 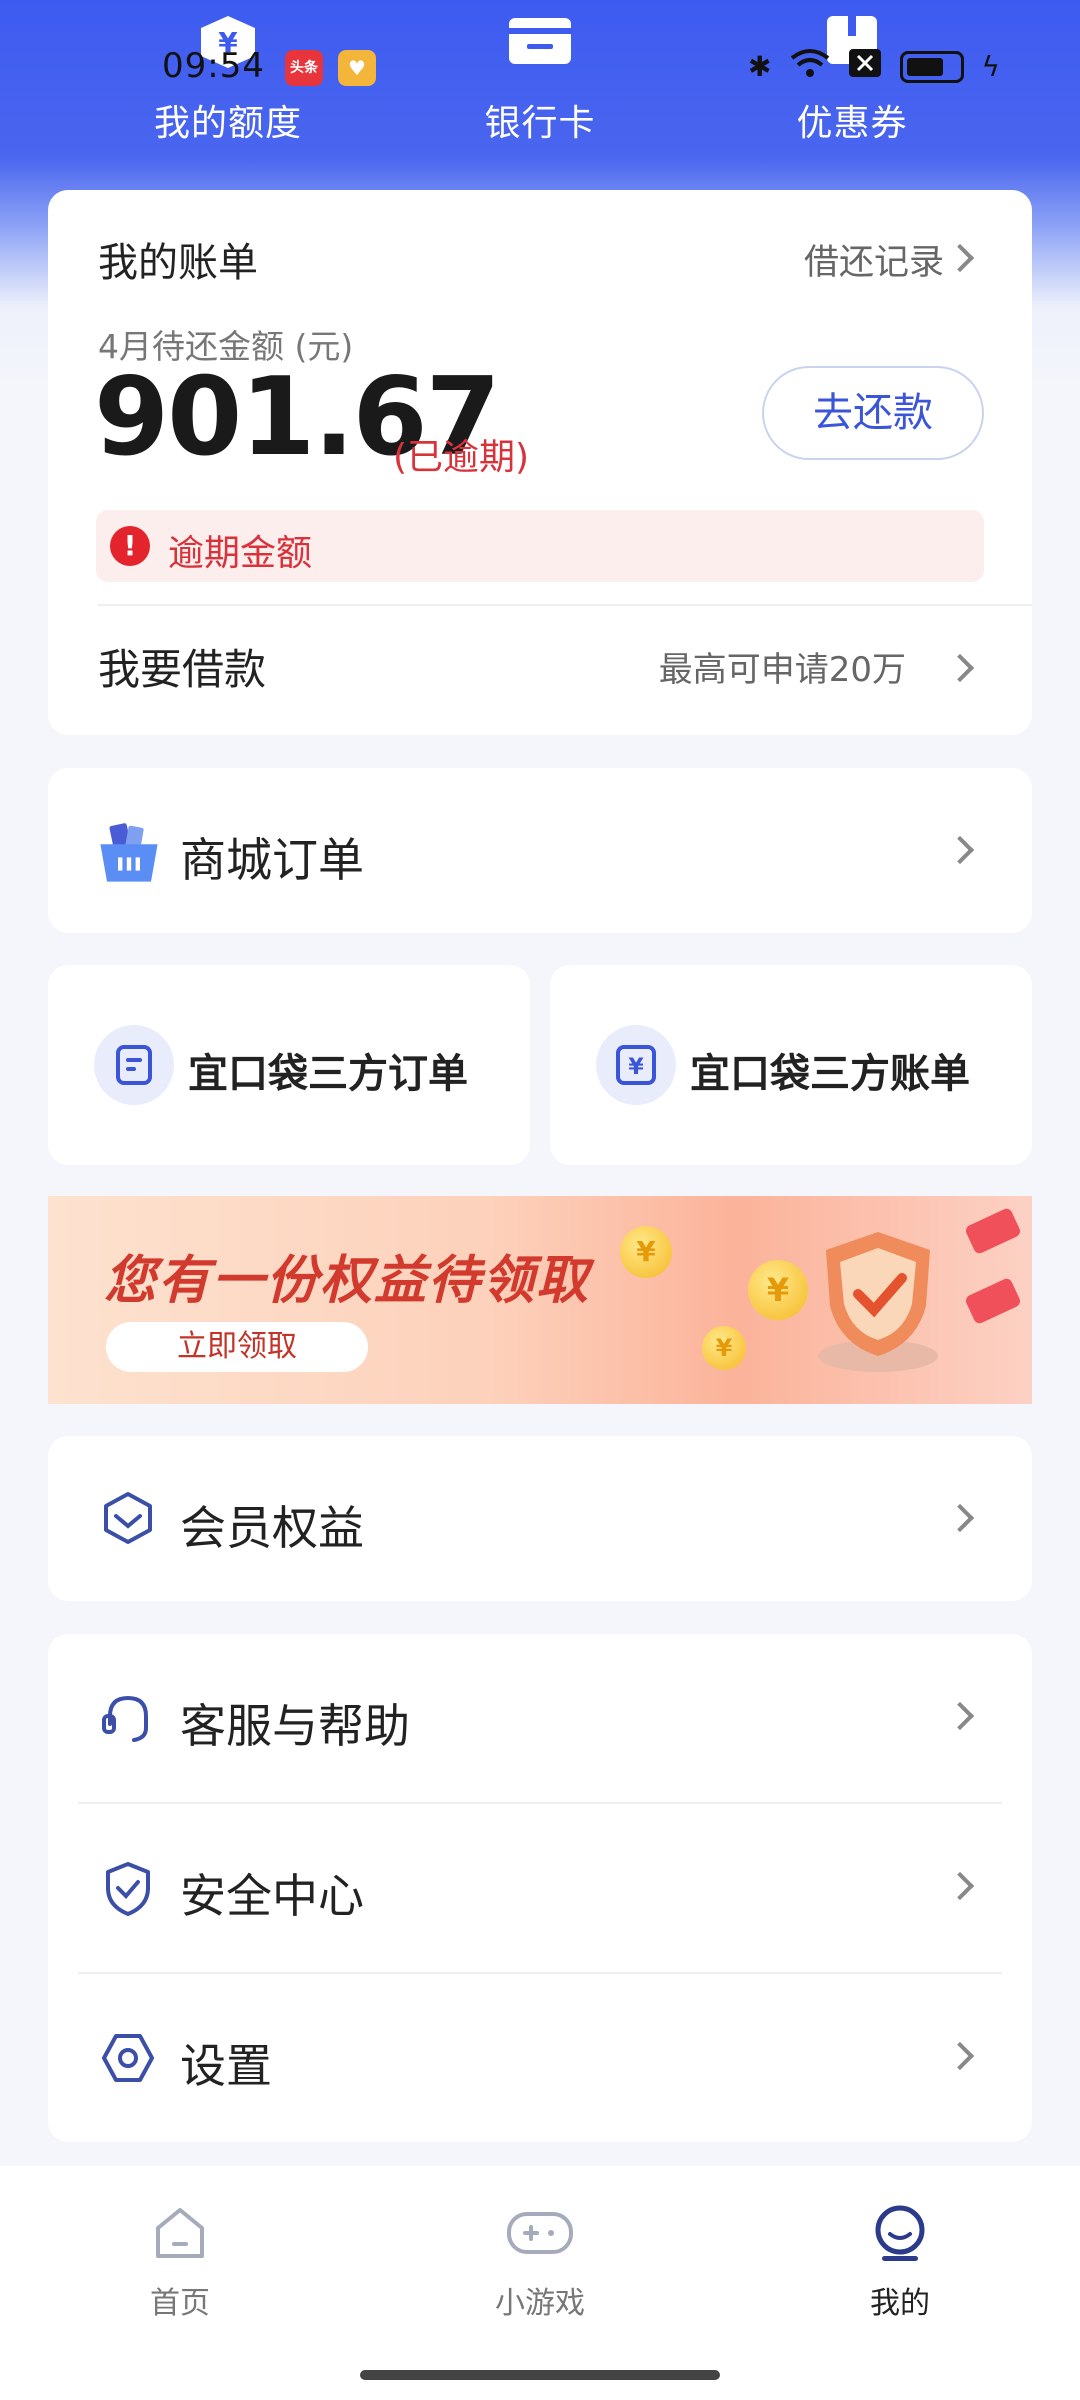 I want to click on no-sim-icon, so click(x=865, y=66).